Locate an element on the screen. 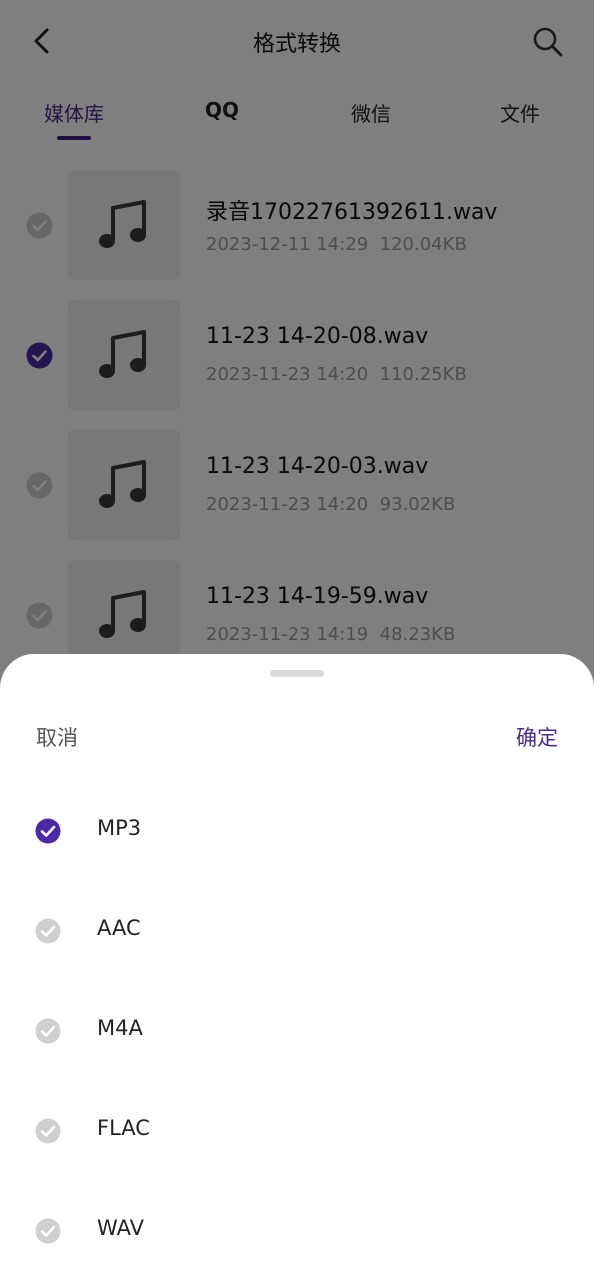  format-label: MP3 is located at coordinates (119, 828).